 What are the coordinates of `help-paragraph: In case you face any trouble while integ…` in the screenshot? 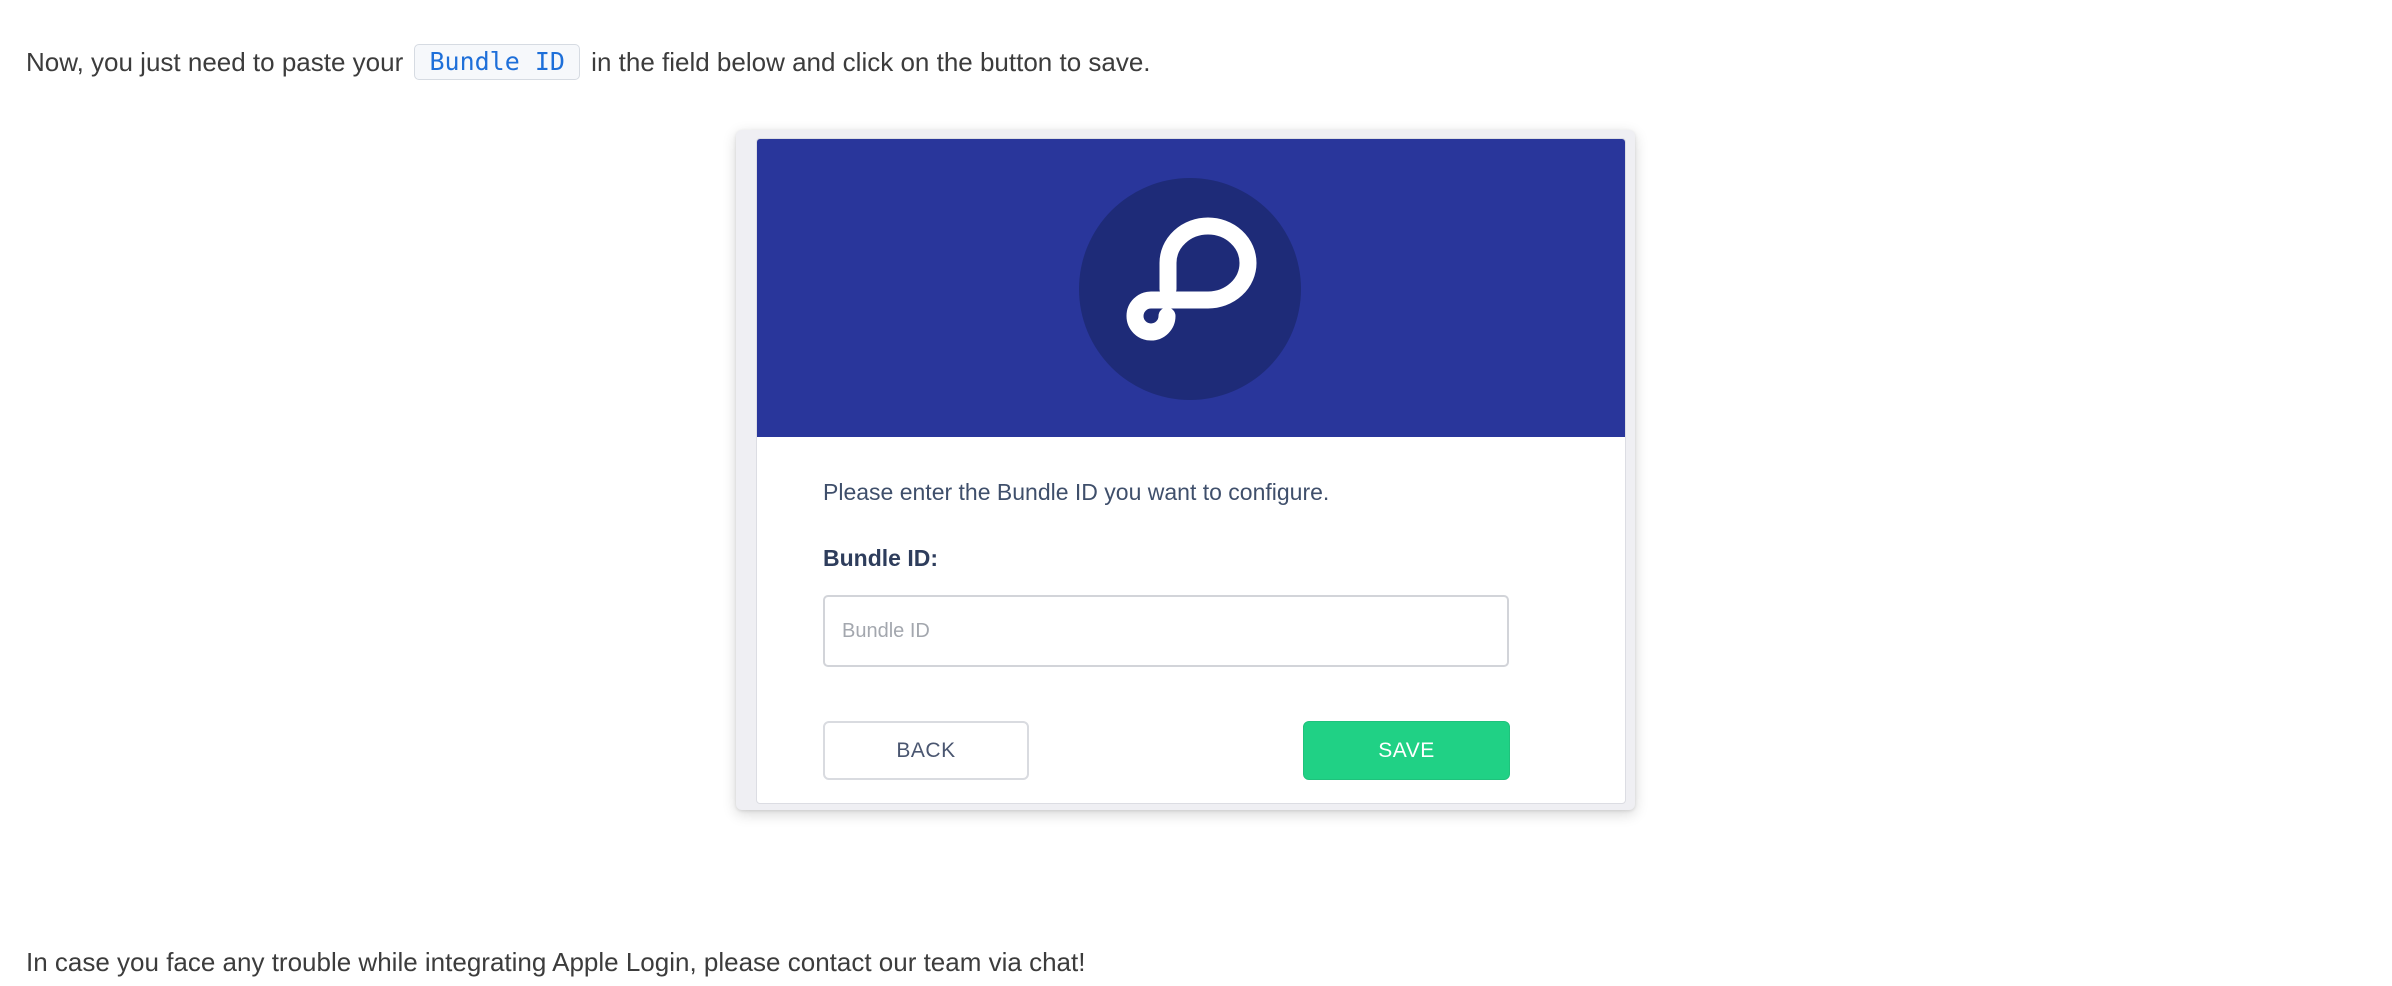 It's located at (556, 962).